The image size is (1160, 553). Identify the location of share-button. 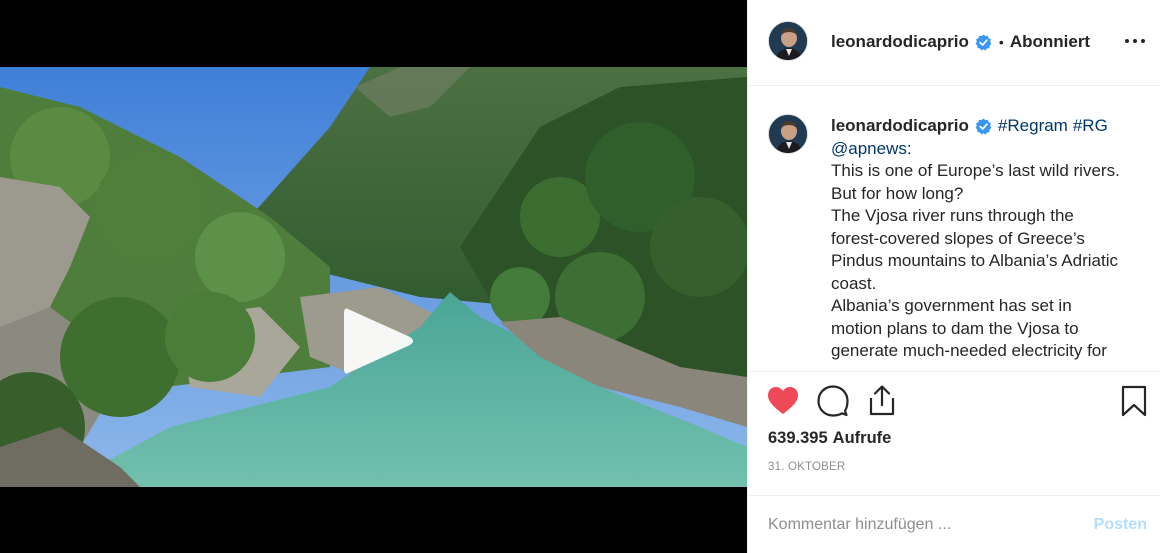
(882, 400).